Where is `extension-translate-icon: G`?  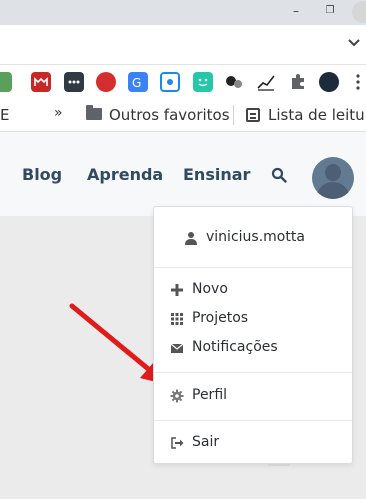
extension-translate-icon: G is located at coordinates (138, 82).